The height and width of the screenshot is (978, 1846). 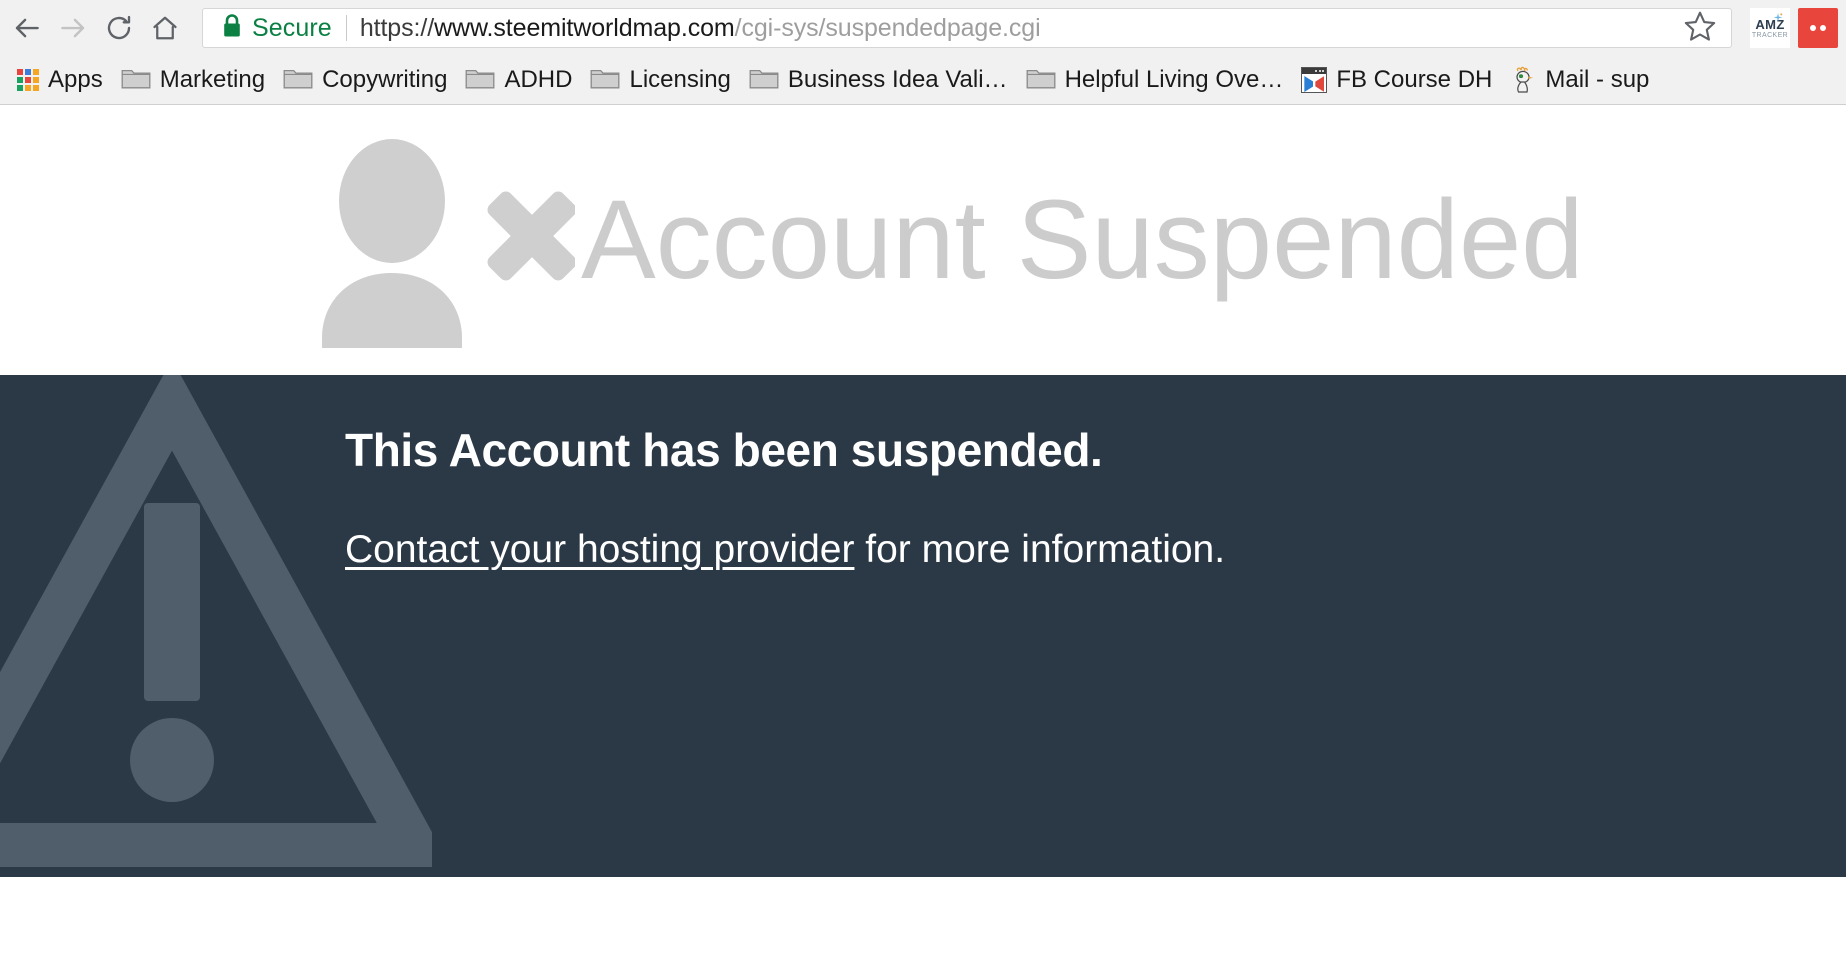 I want to click on apps-grid-icon, so click(x=28, y=80).